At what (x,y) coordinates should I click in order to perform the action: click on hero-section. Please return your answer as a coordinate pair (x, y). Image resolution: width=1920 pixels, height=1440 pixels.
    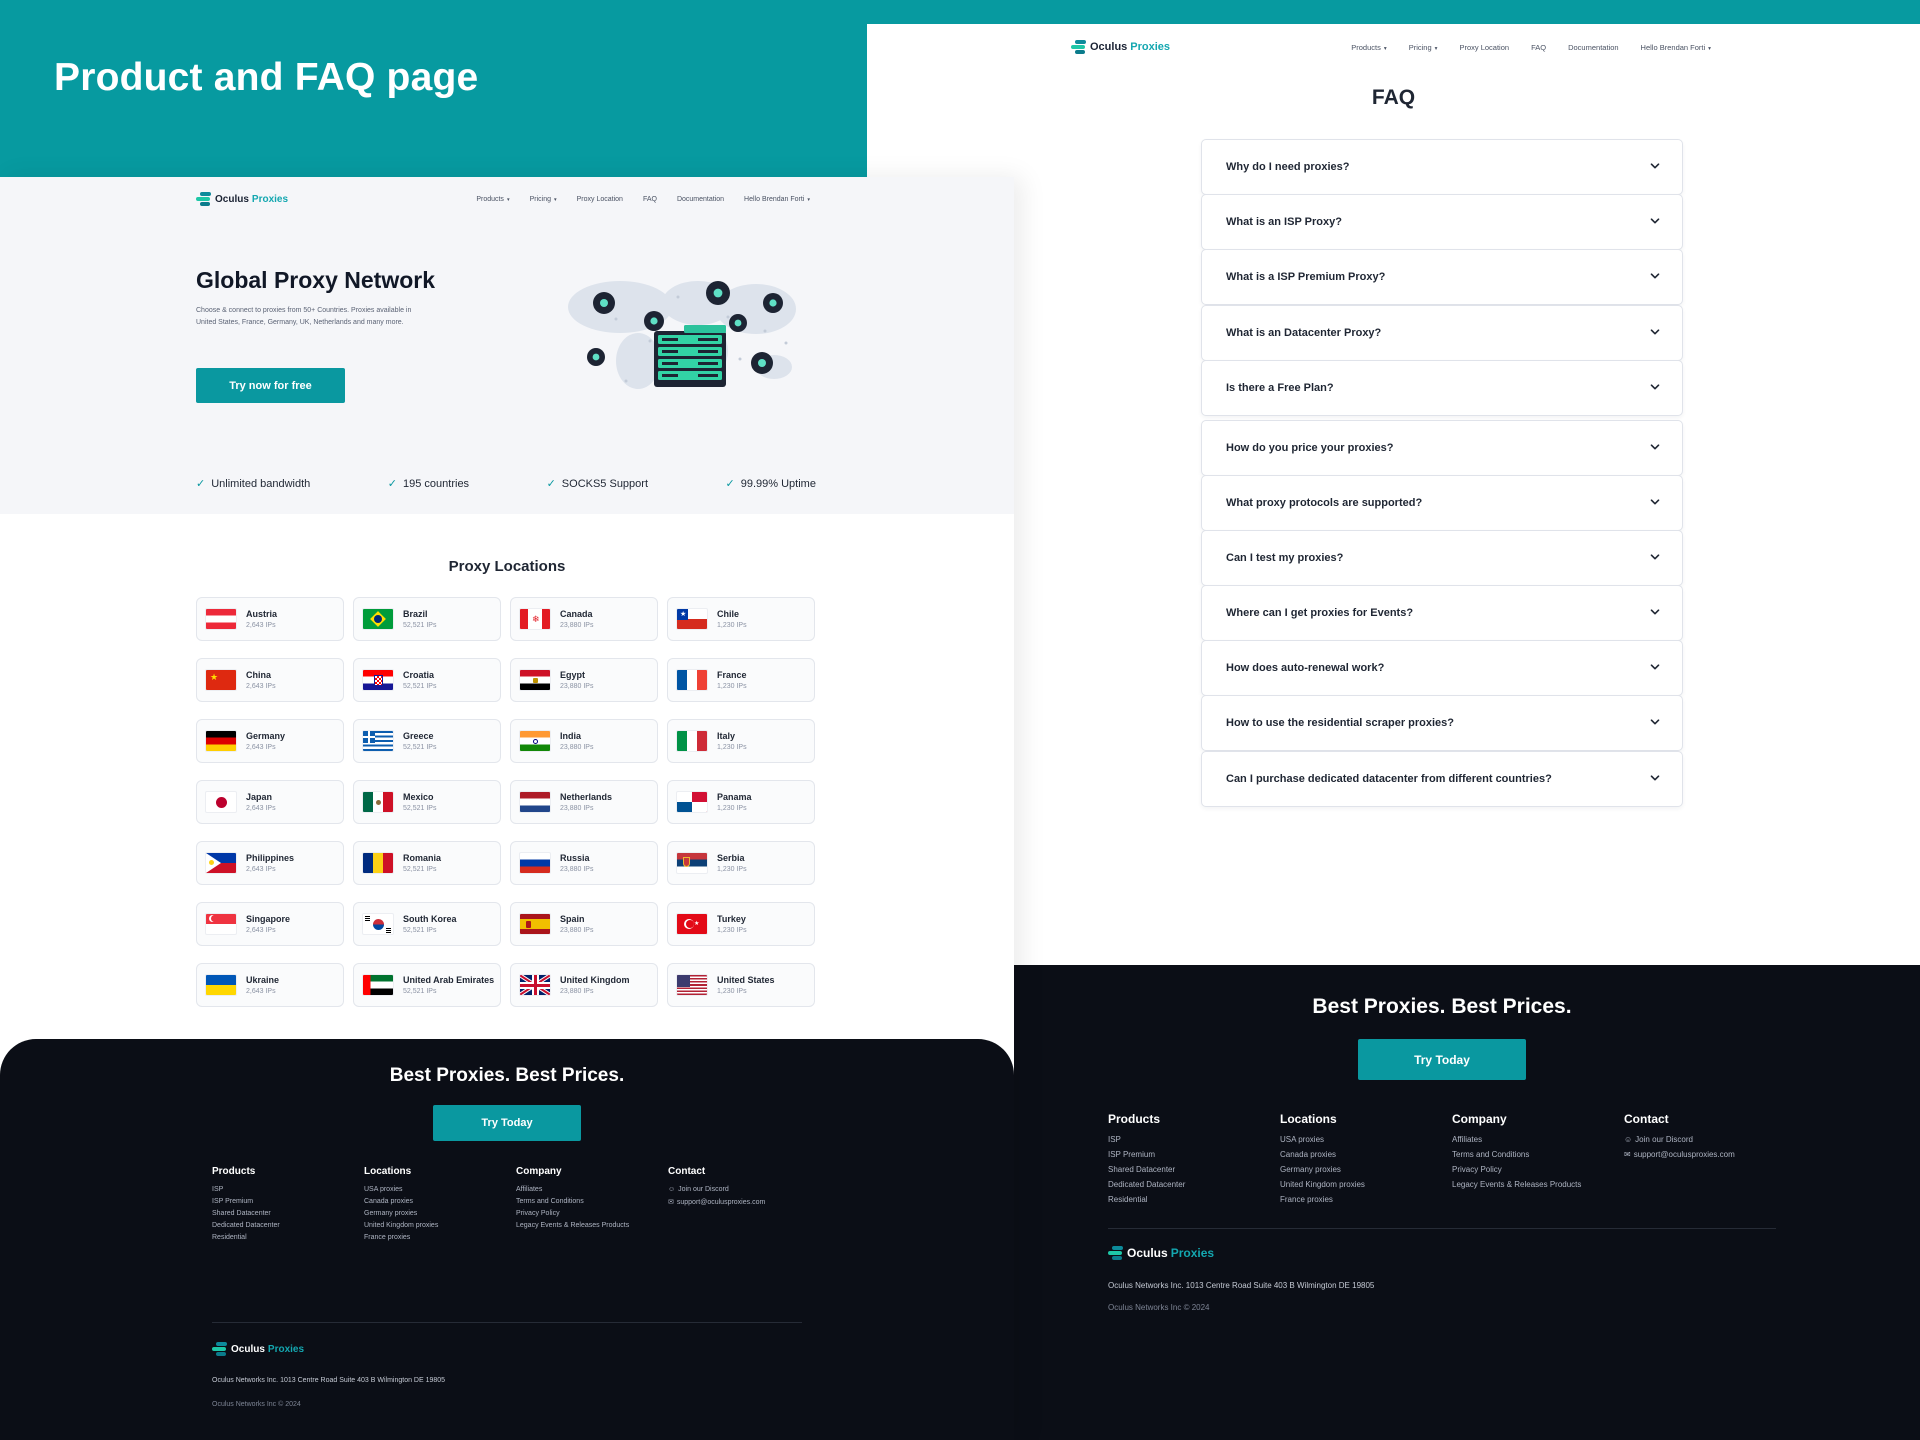
    Looking at the image, I should click on (507, 345).